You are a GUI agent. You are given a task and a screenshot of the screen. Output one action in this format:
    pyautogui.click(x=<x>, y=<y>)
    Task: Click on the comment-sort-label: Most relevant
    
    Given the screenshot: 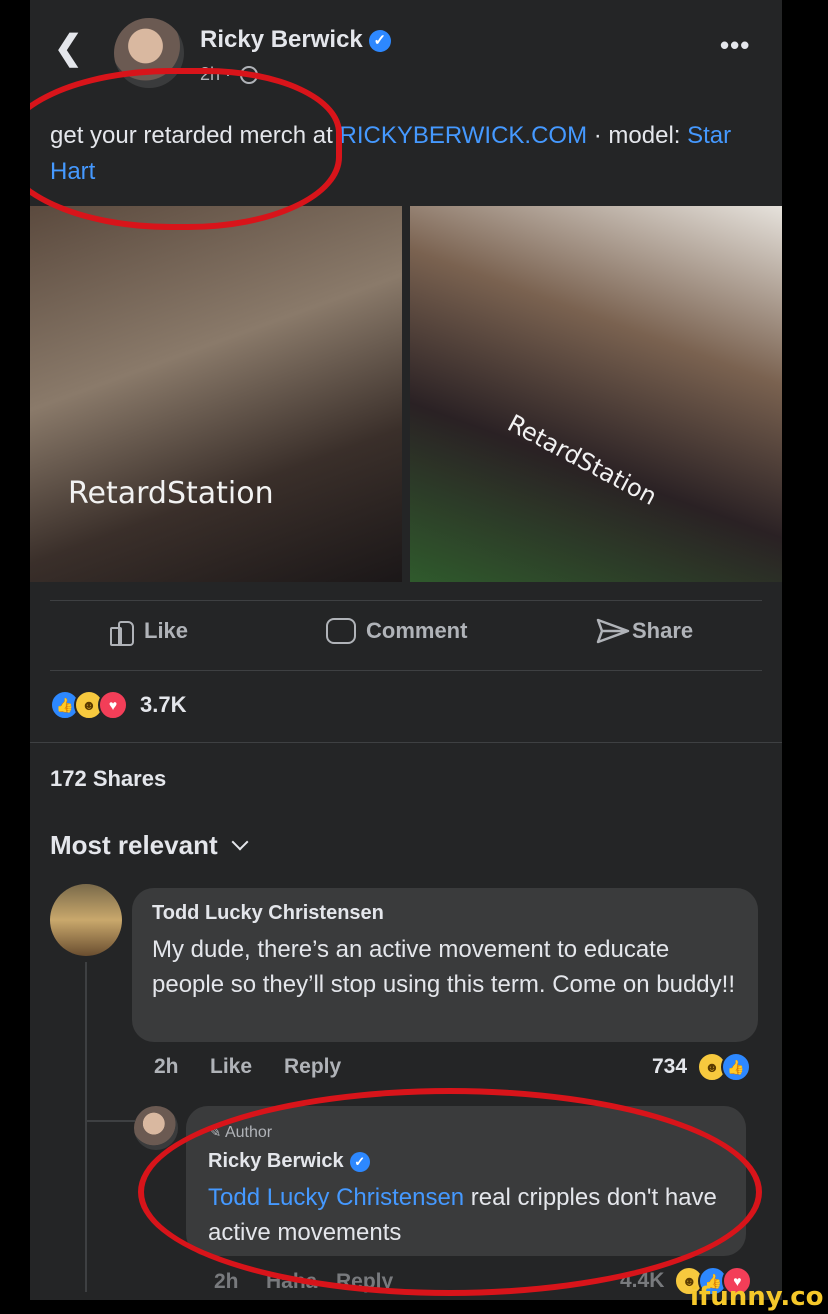 What is the action you would take?
    pyautogui.click(x=134, y=845)
    